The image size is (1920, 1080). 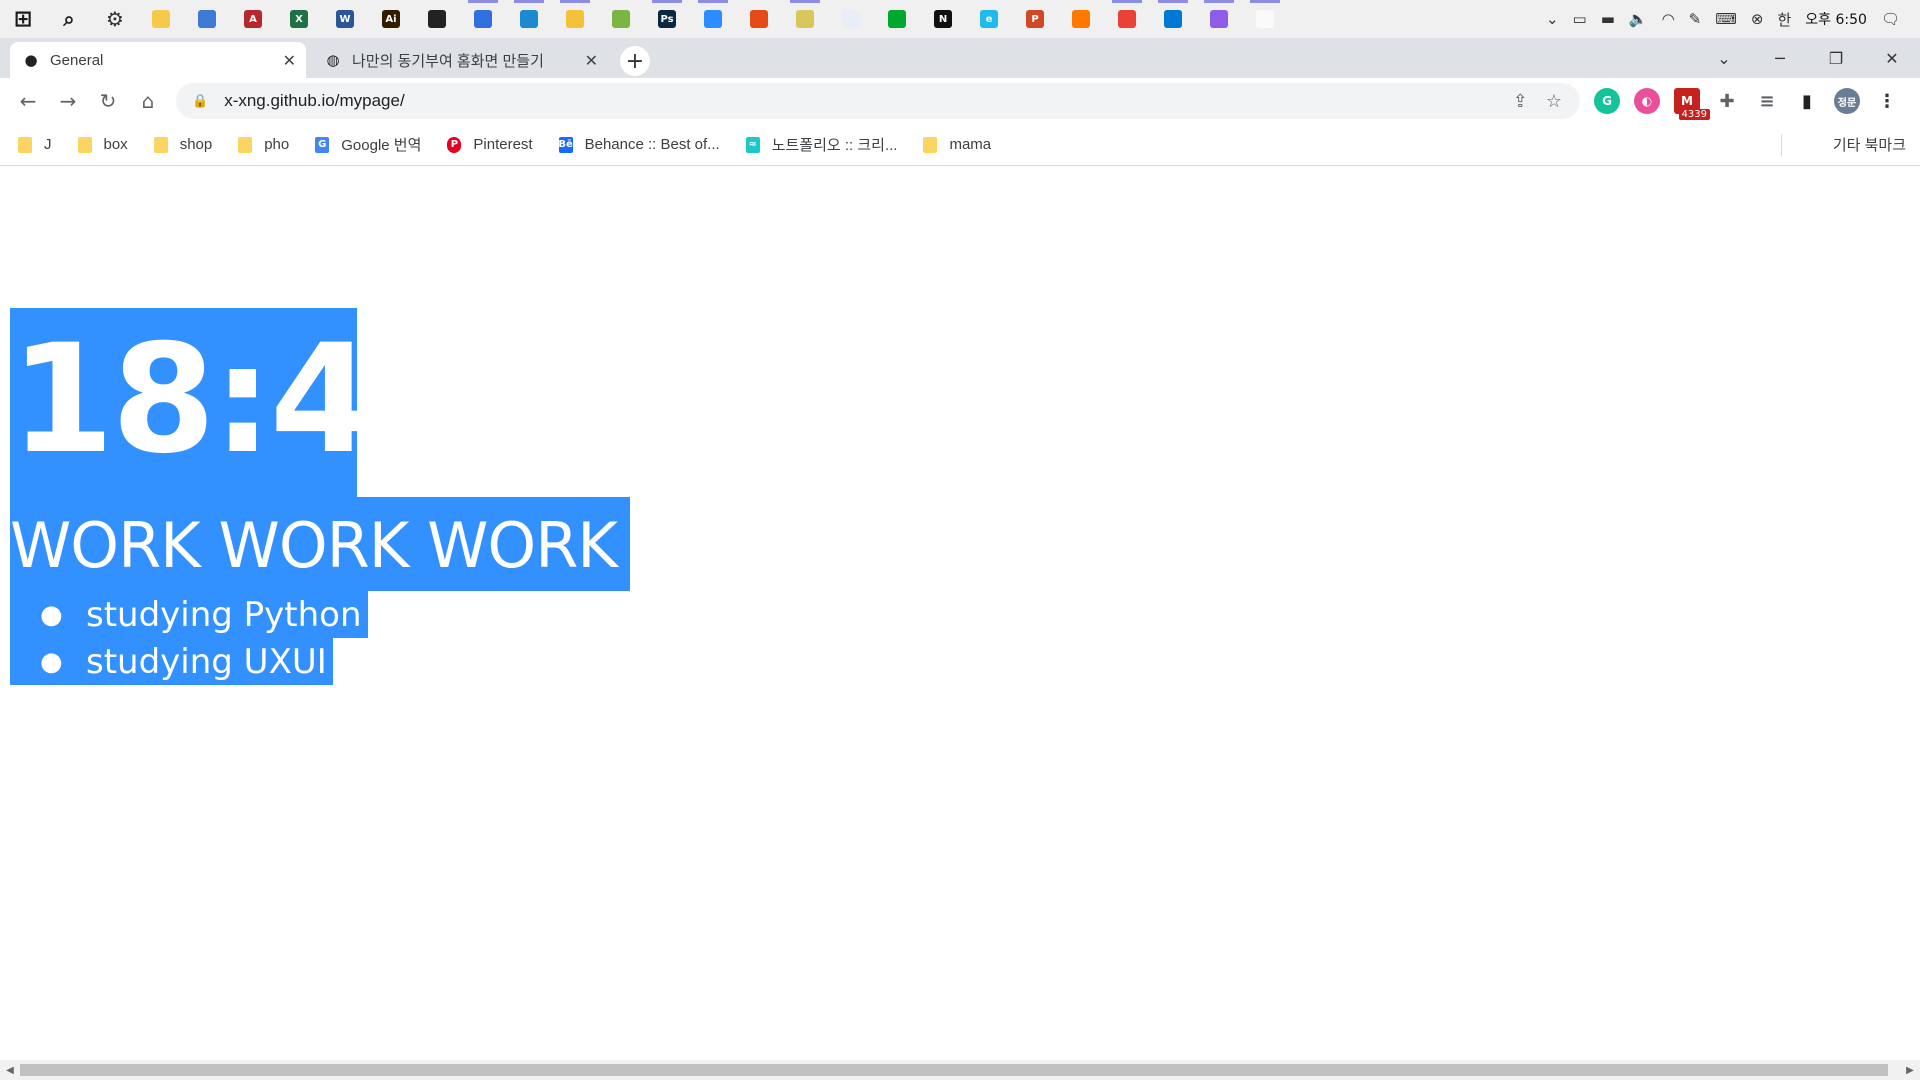 I want to click on taskbar-app-app-circle, so click(x=483, y=19).